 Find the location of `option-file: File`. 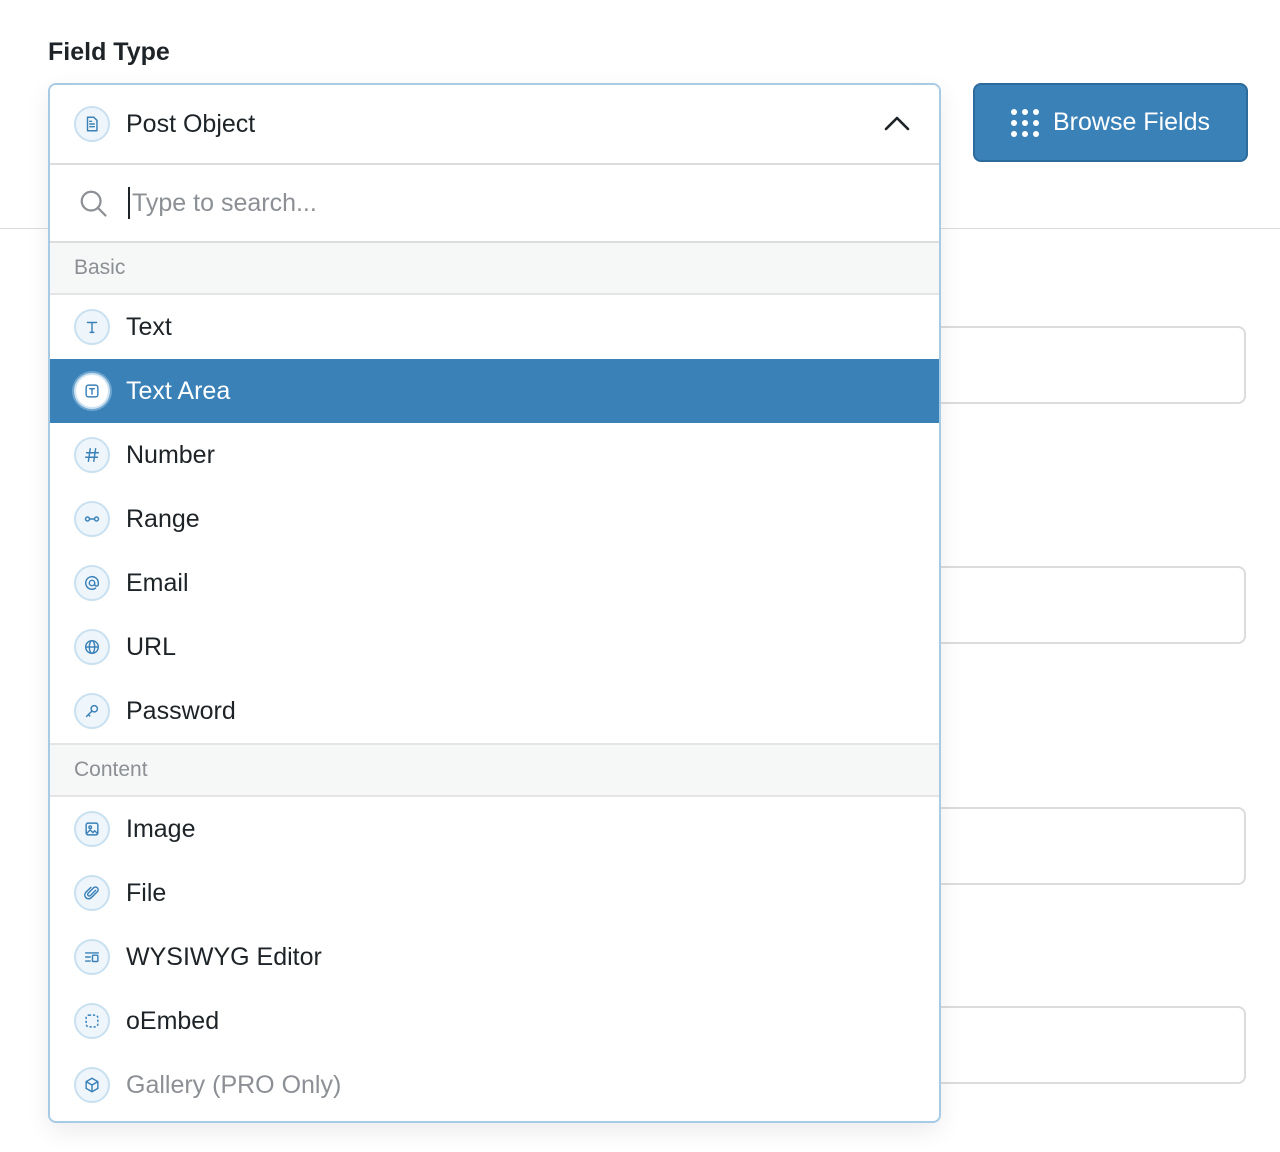

option-file: File is located at coordinates (494, 893).